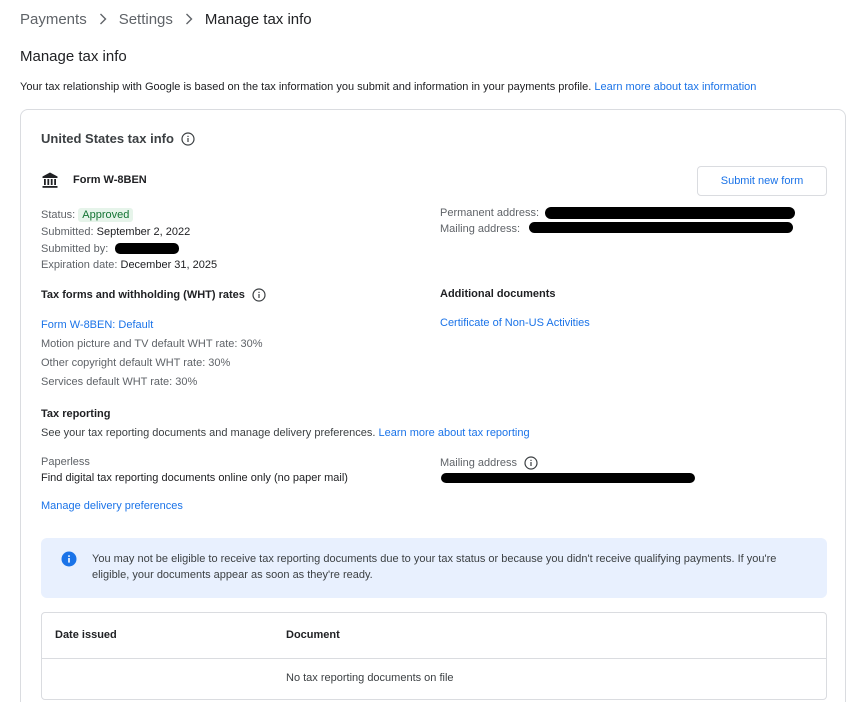 The width and height of the screenshot is (861, 702). Describe the element at coordinates (169, 265) in the screenshot. I see `expiration-value: December 31, 2025` at that location.